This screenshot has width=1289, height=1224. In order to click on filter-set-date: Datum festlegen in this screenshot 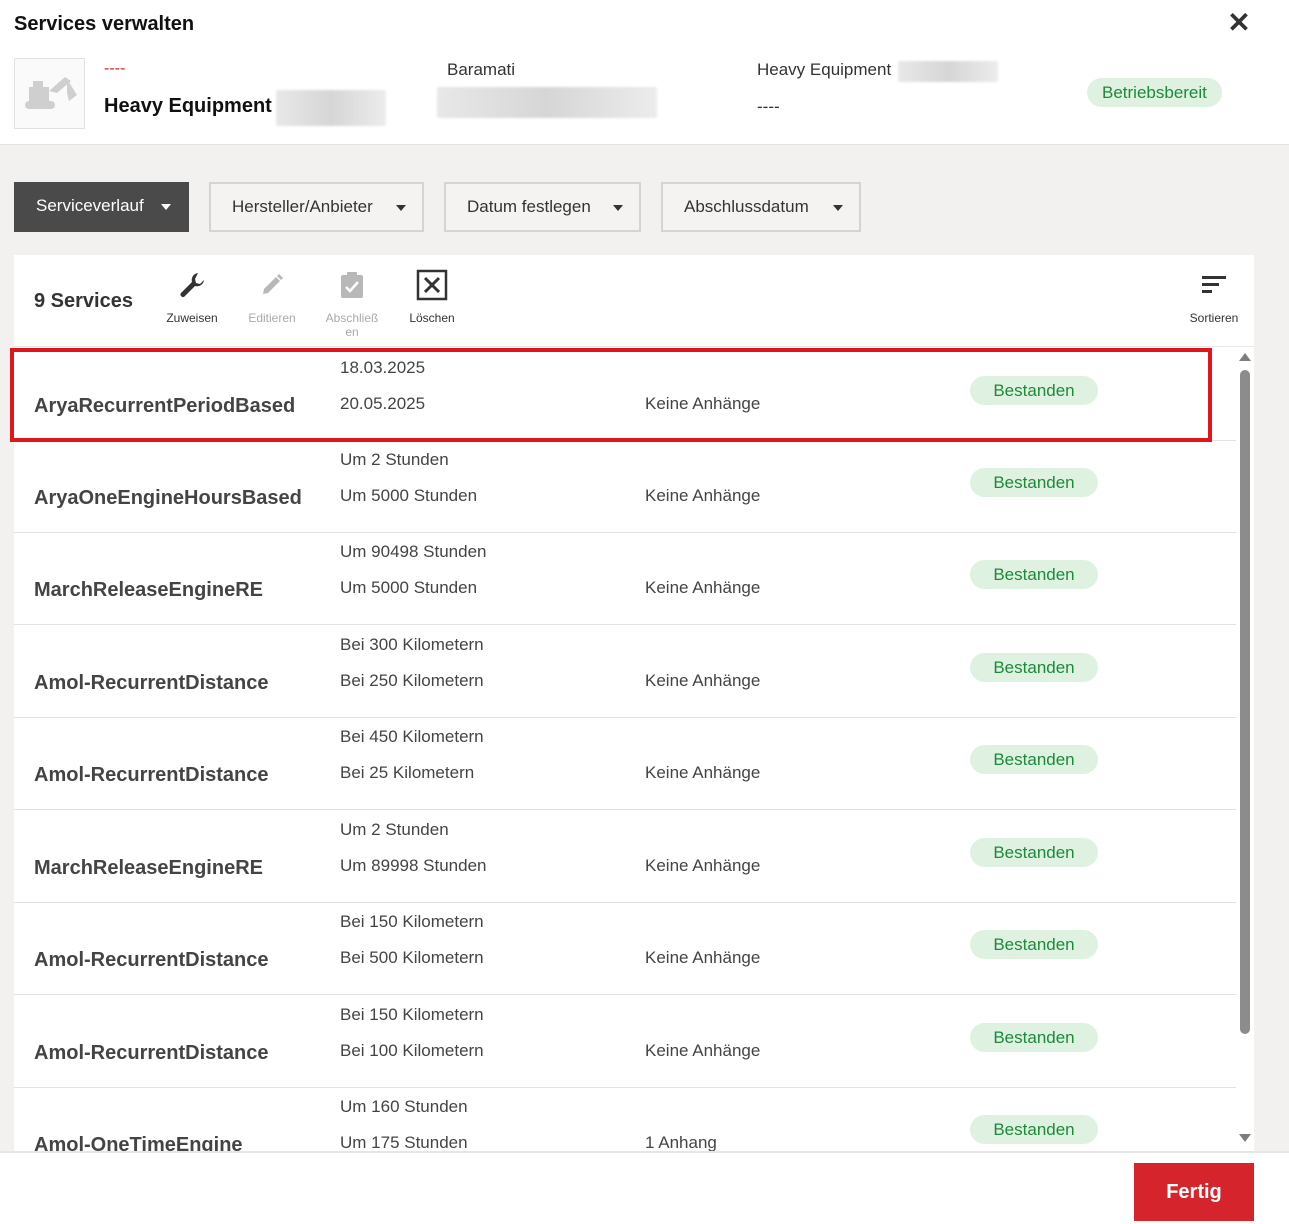, I will do `click(542, 207)`.